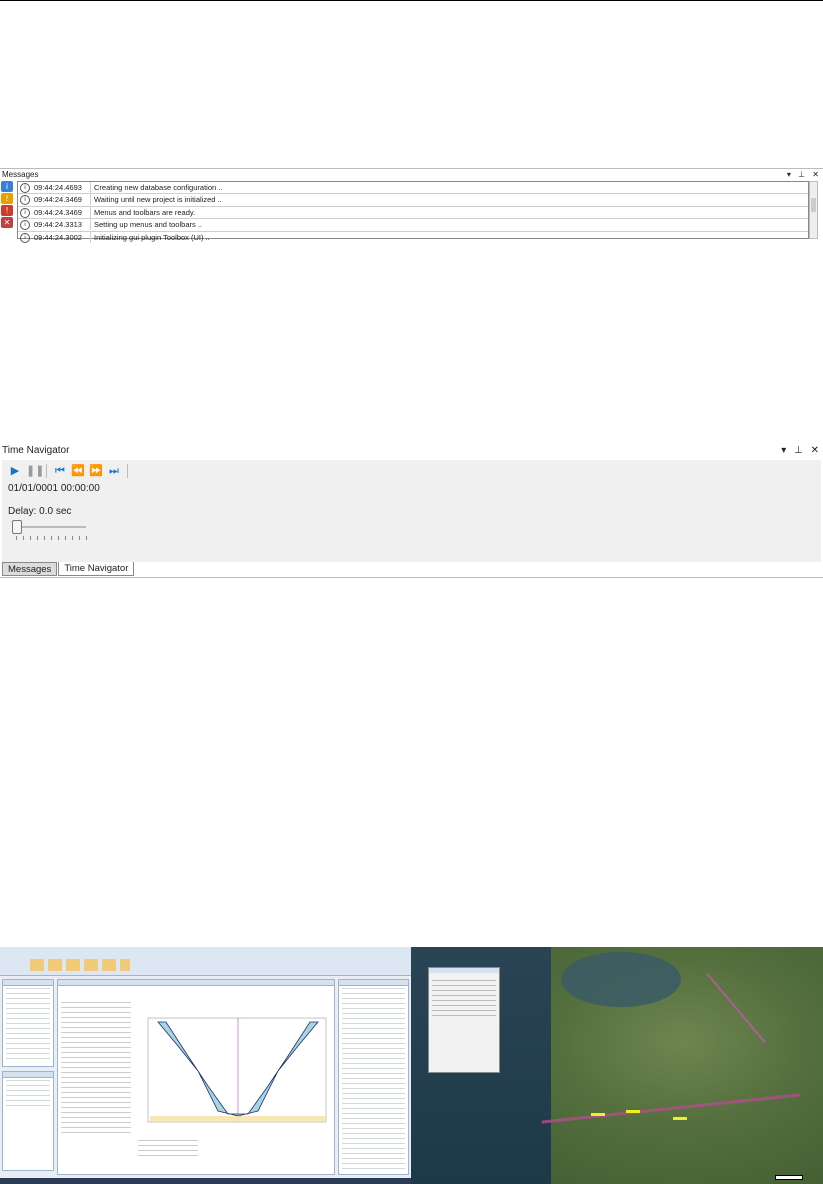  What do you see at coordinates (54, 488) in the screenshot?
I see `current-time-label: 01/01/0001 00:00:00` at bounding box center [54, 488].